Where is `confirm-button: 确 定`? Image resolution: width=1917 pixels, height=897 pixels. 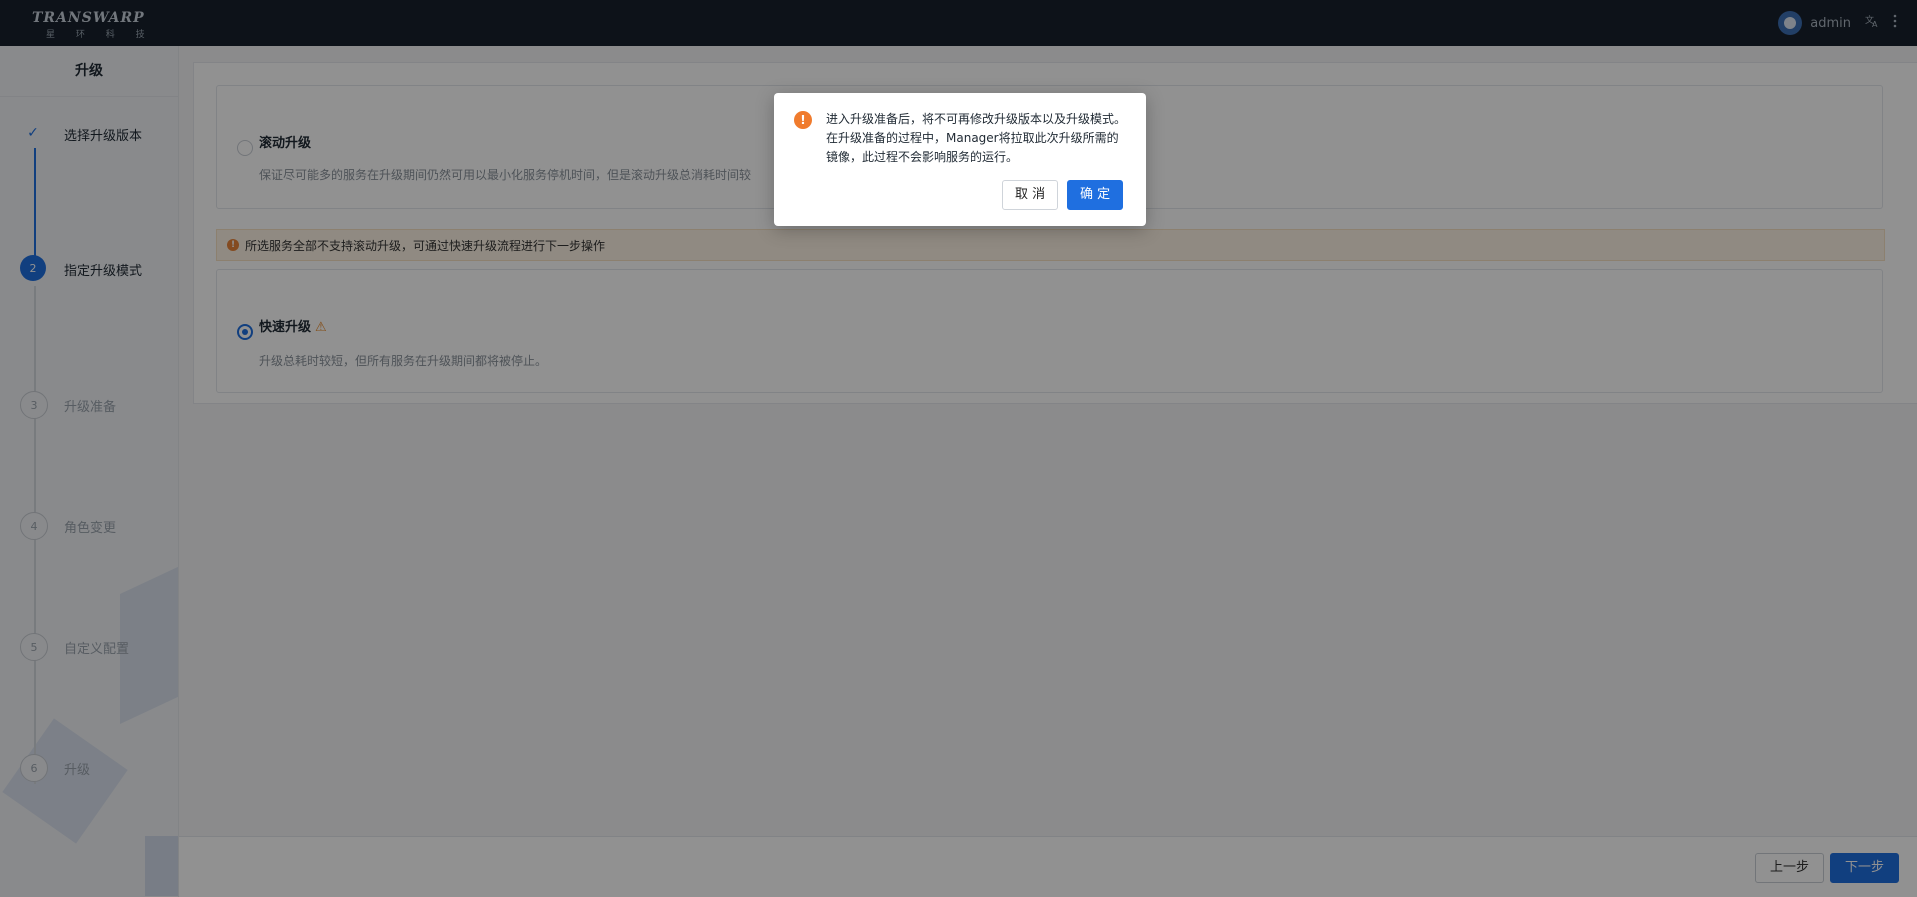 confirm-button: 确 定 is located at coordinates (1095, 195).